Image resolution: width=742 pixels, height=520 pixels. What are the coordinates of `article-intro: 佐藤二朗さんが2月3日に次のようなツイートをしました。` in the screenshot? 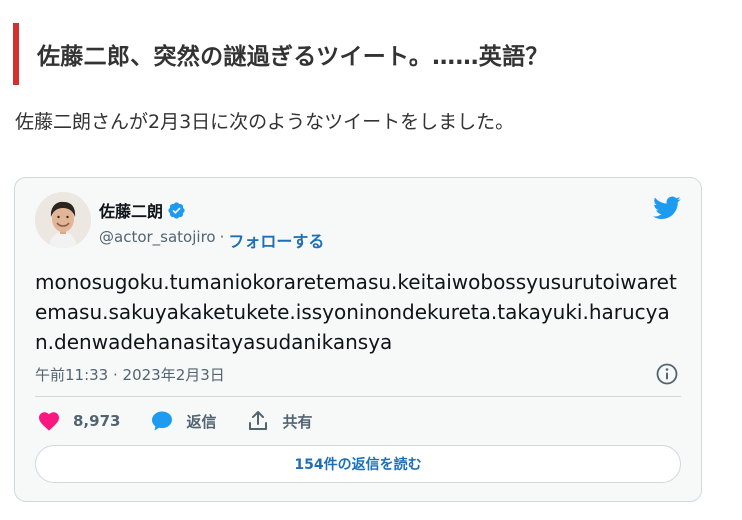 It's located at (265, 122).